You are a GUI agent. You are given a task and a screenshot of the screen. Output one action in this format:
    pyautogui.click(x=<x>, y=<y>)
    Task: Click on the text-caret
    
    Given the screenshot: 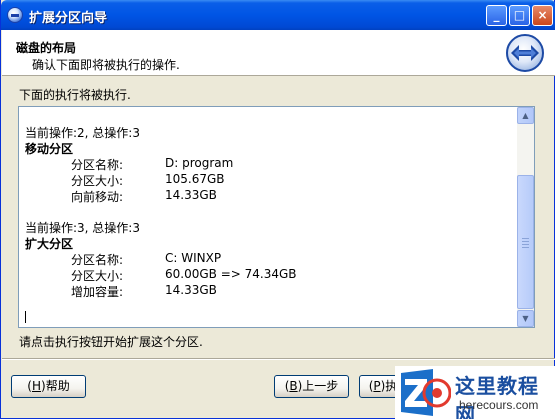 What is the action you would take?
    pyautogui.click(x=25, y=317)
    